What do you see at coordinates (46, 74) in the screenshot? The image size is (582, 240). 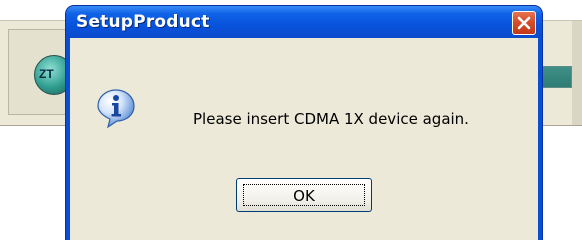 I see `app-logo-text: ZT` at bounding box center [46, 74].